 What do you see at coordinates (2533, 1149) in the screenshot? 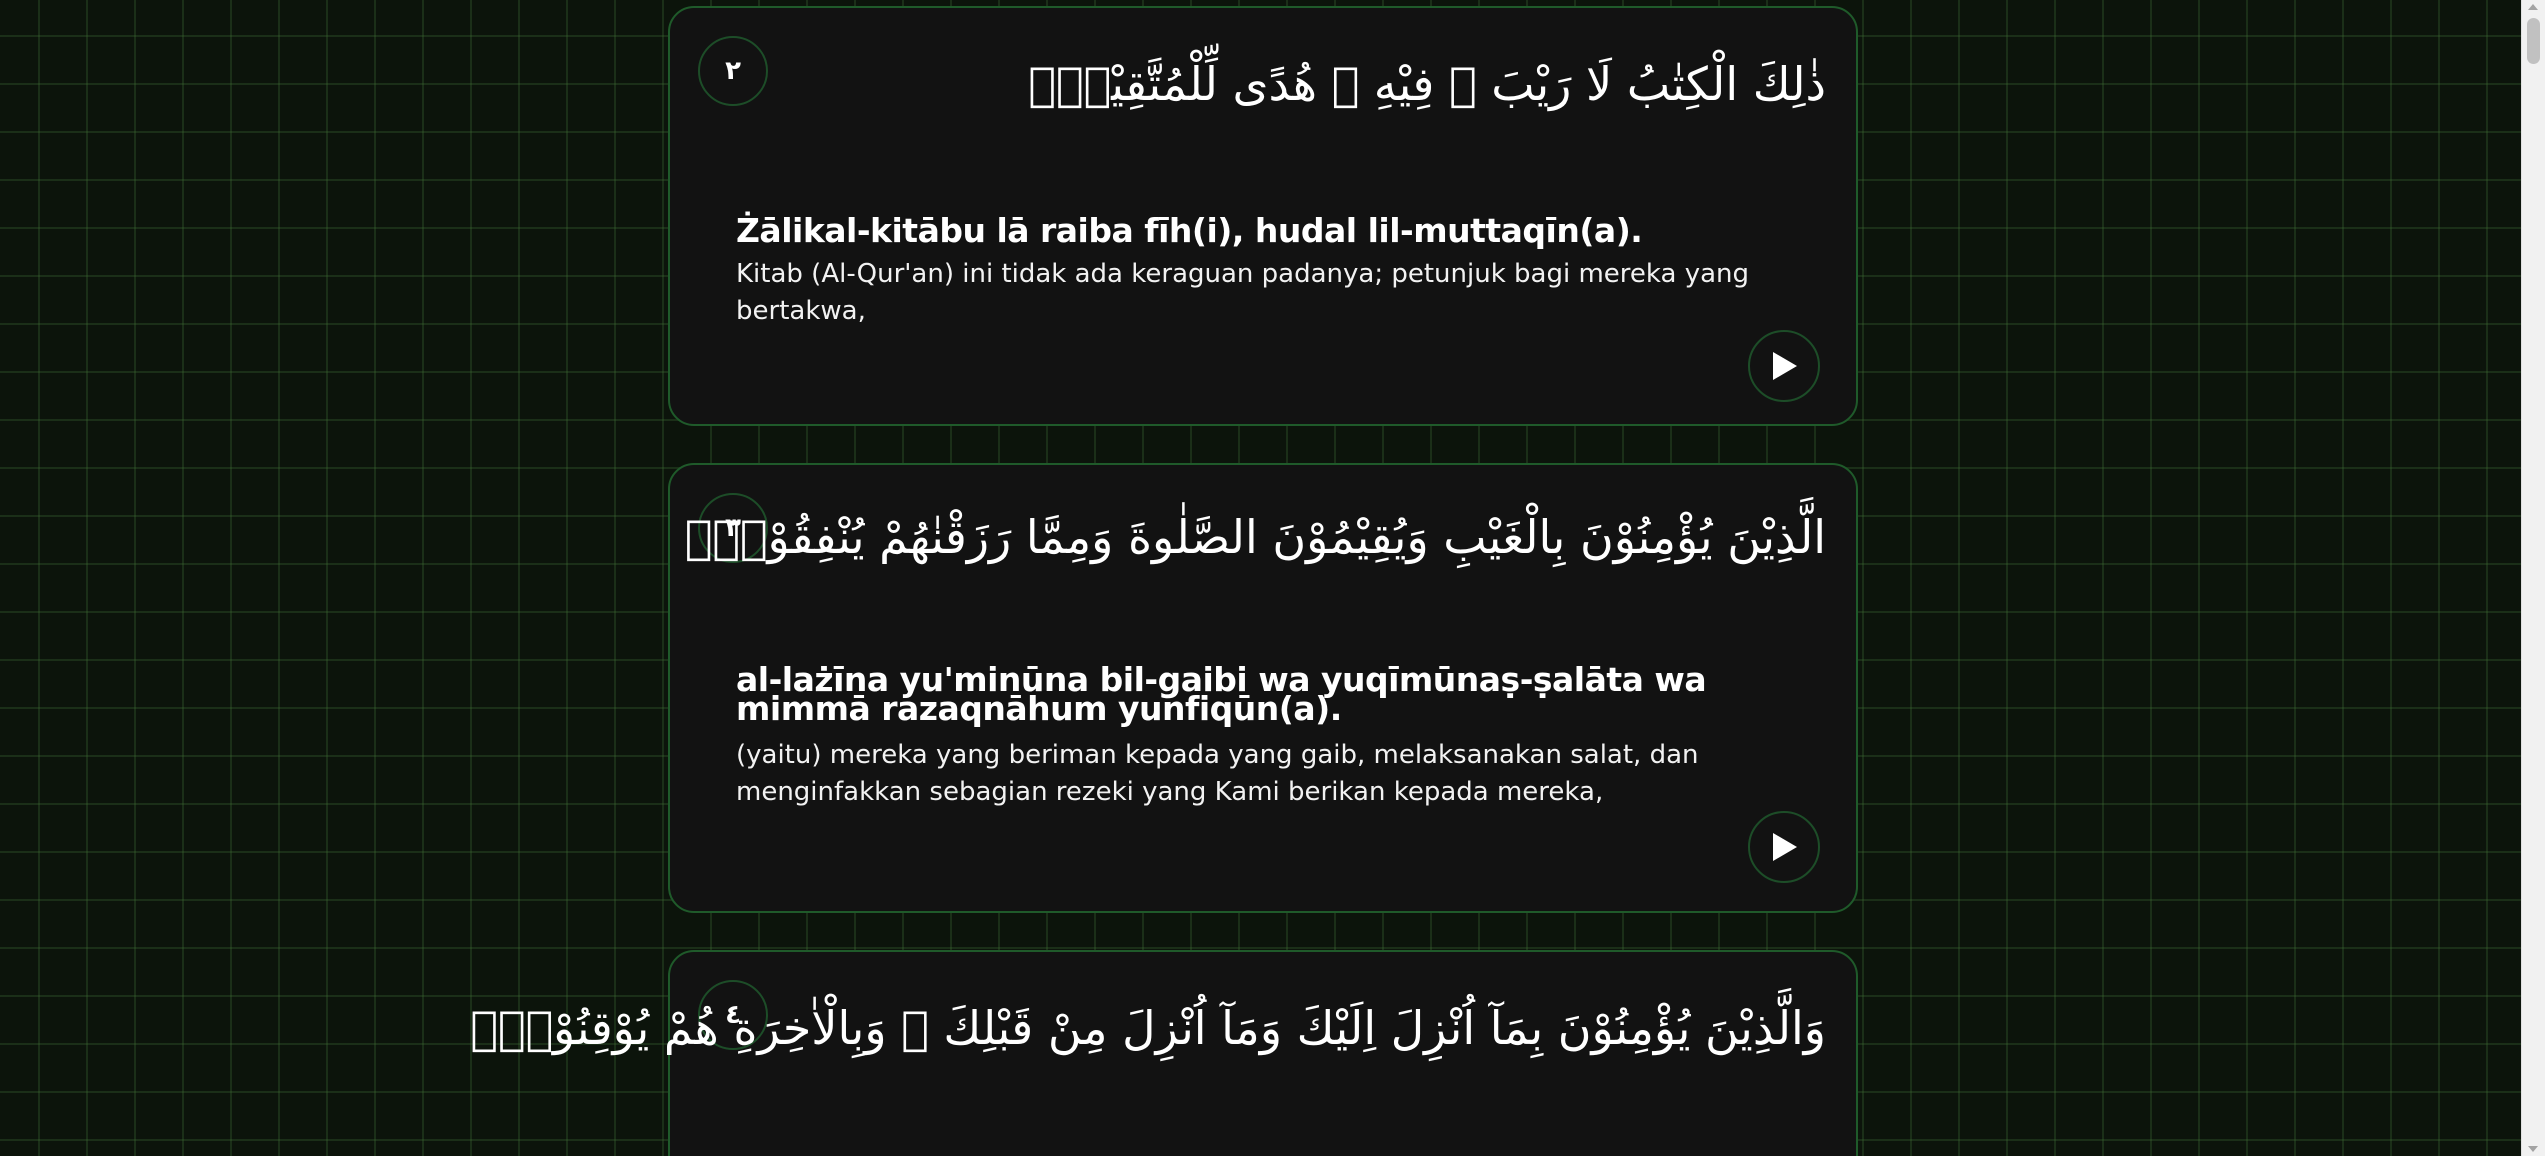
I see `scroll-down-arrow-icon` at bounding box center [2533, 1149].